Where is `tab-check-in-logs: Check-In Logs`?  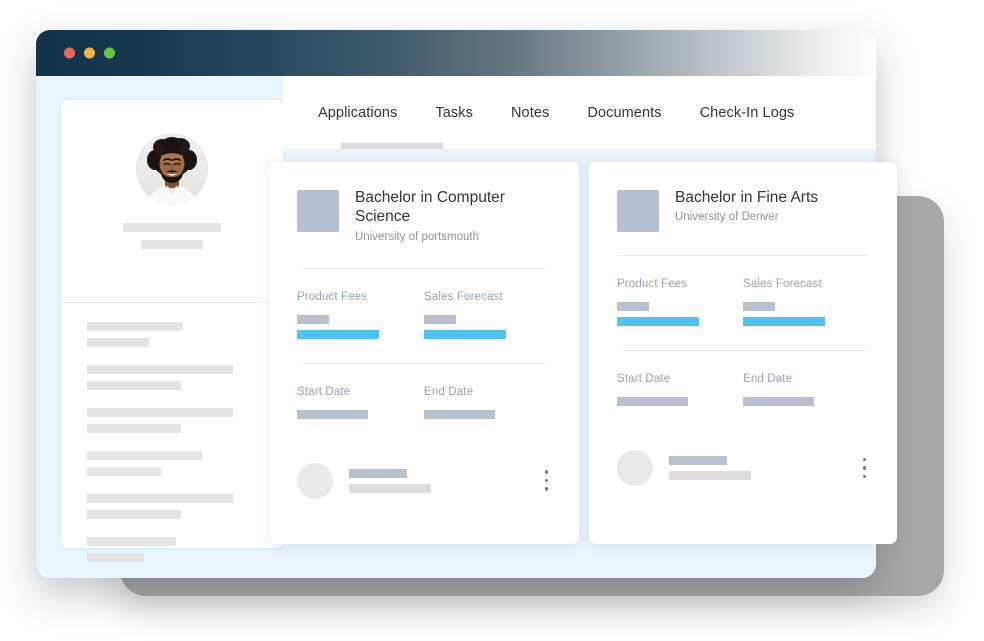 tab-check-in-logs: Check-In Logs is located at coordinates (747, 113).